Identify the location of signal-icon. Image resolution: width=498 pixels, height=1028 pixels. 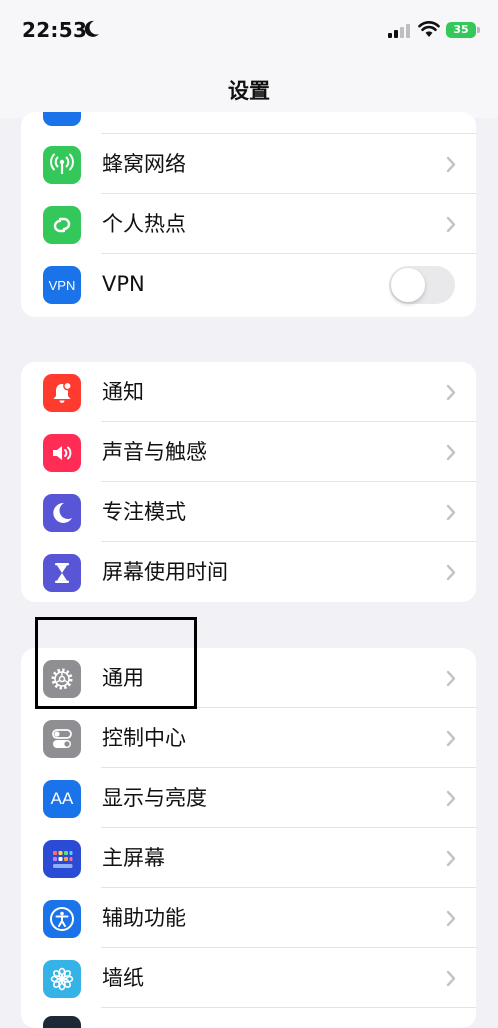
(399, 31).